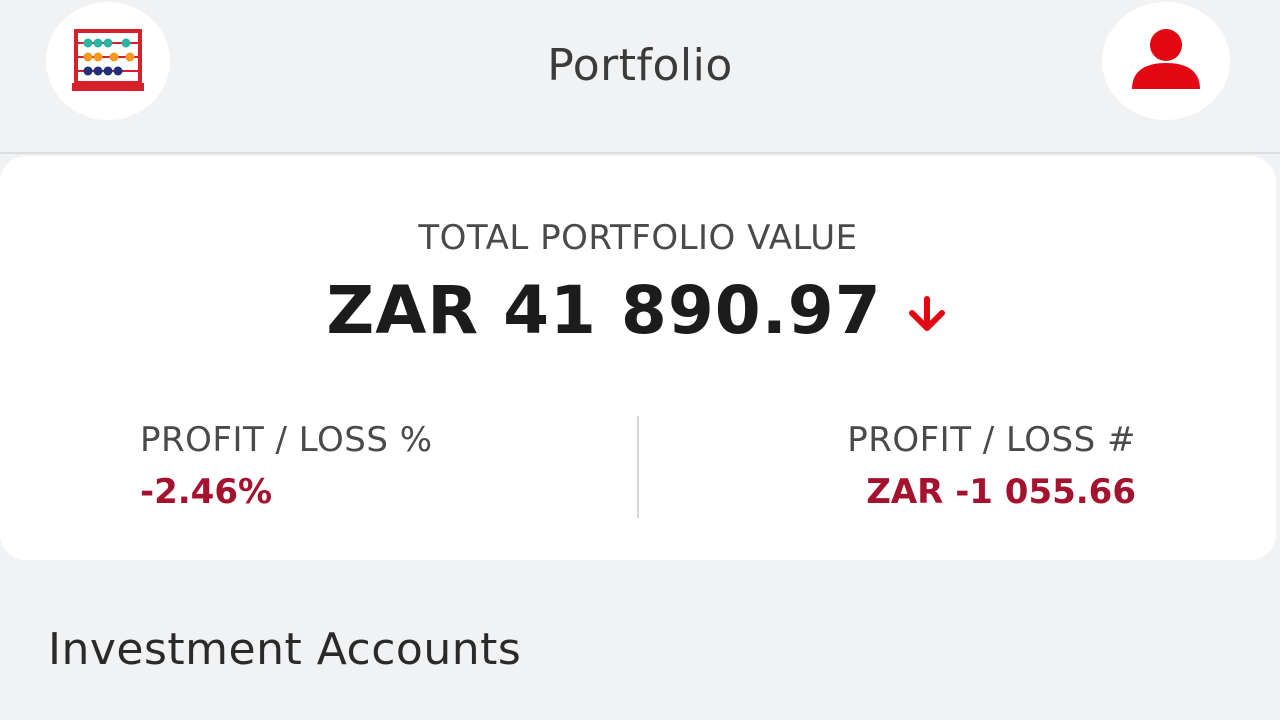  I want to click on profit-loss-percent-value: -2.46%, so click(206, 492).